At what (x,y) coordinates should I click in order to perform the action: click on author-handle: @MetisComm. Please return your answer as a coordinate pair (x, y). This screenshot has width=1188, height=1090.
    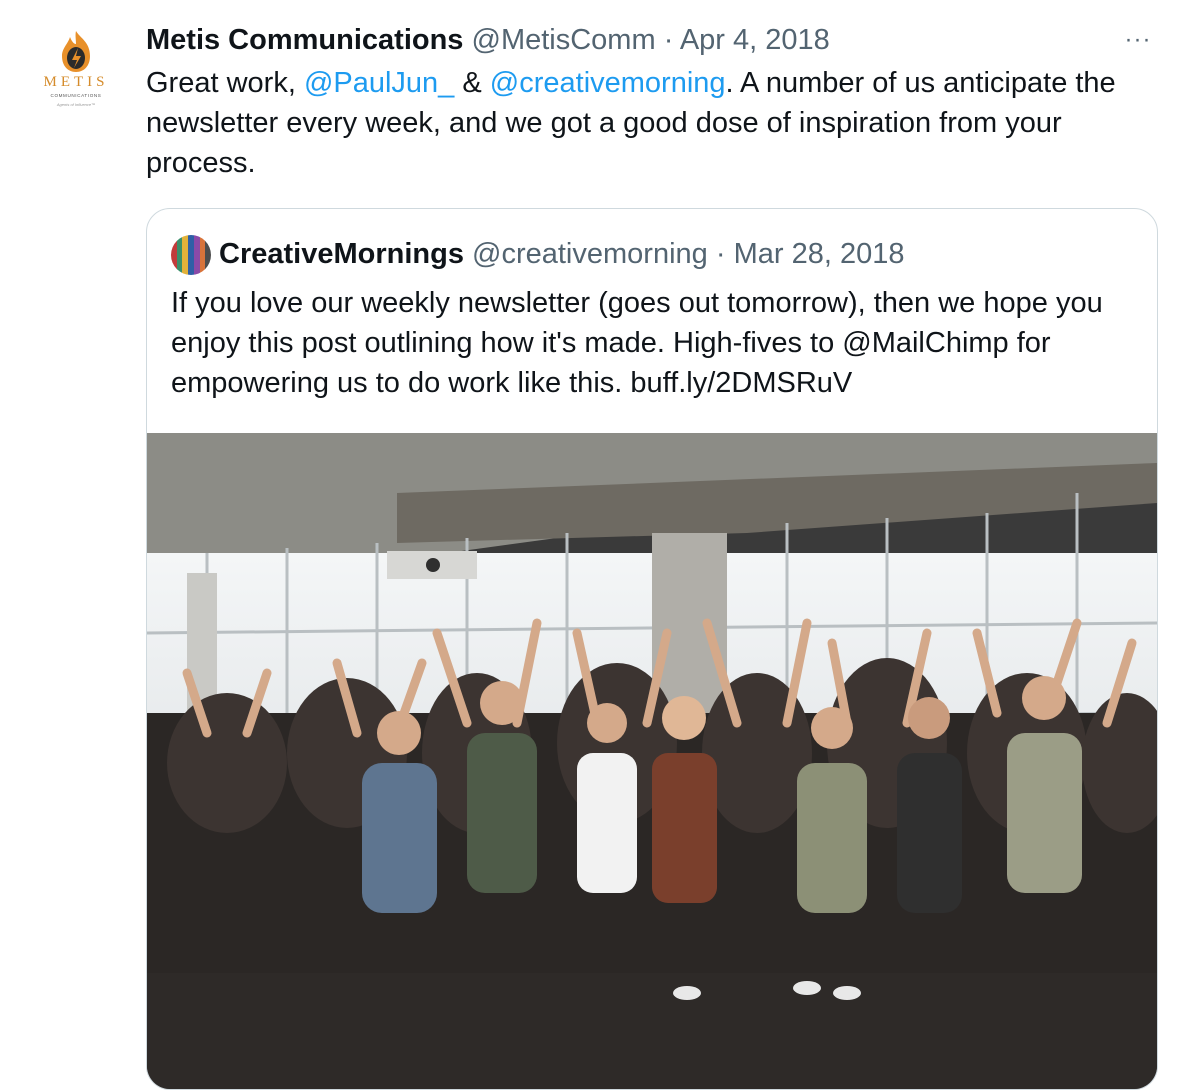
    Looking at the image, I should click on (564, 40).